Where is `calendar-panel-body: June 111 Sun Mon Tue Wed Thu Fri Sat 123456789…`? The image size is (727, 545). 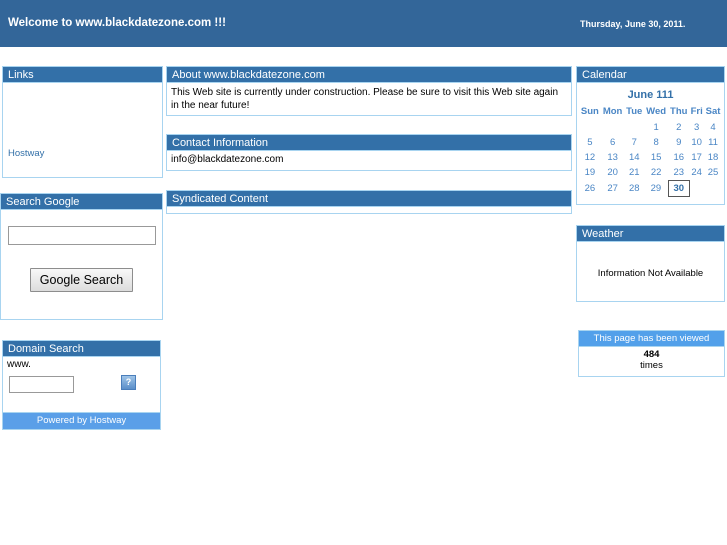 calendar-panel-body: June 111 Sun Mon Tue Wed Thu Fri Sat 123456789… is located at coordinates (650, 144).